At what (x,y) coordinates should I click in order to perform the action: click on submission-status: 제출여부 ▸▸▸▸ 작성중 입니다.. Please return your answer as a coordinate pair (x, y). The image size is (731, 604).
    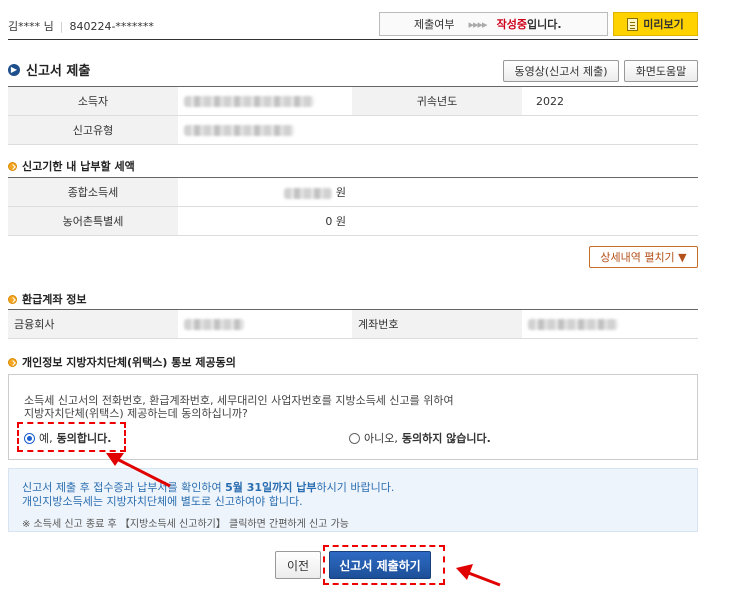
    Looking at the image, I should click on (493, 24).